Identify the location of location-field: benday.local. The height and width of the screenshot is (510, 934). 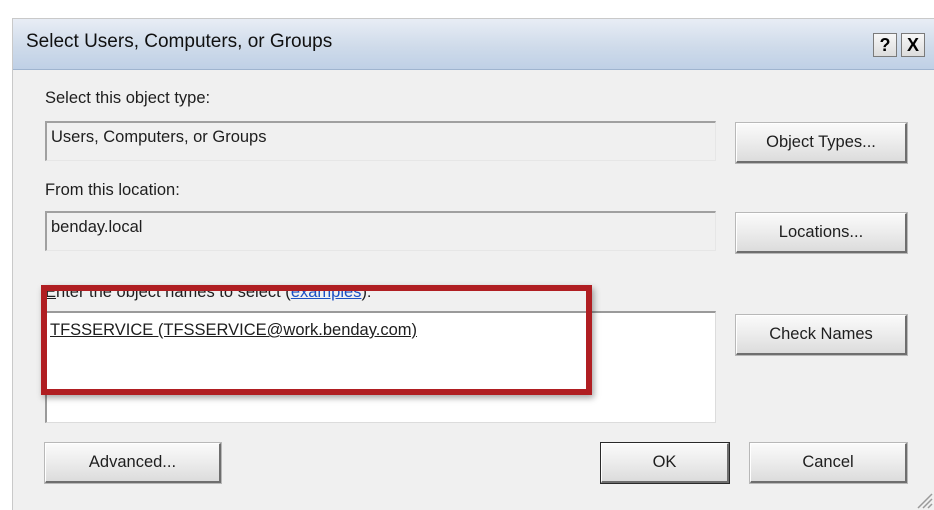
(380, 231).